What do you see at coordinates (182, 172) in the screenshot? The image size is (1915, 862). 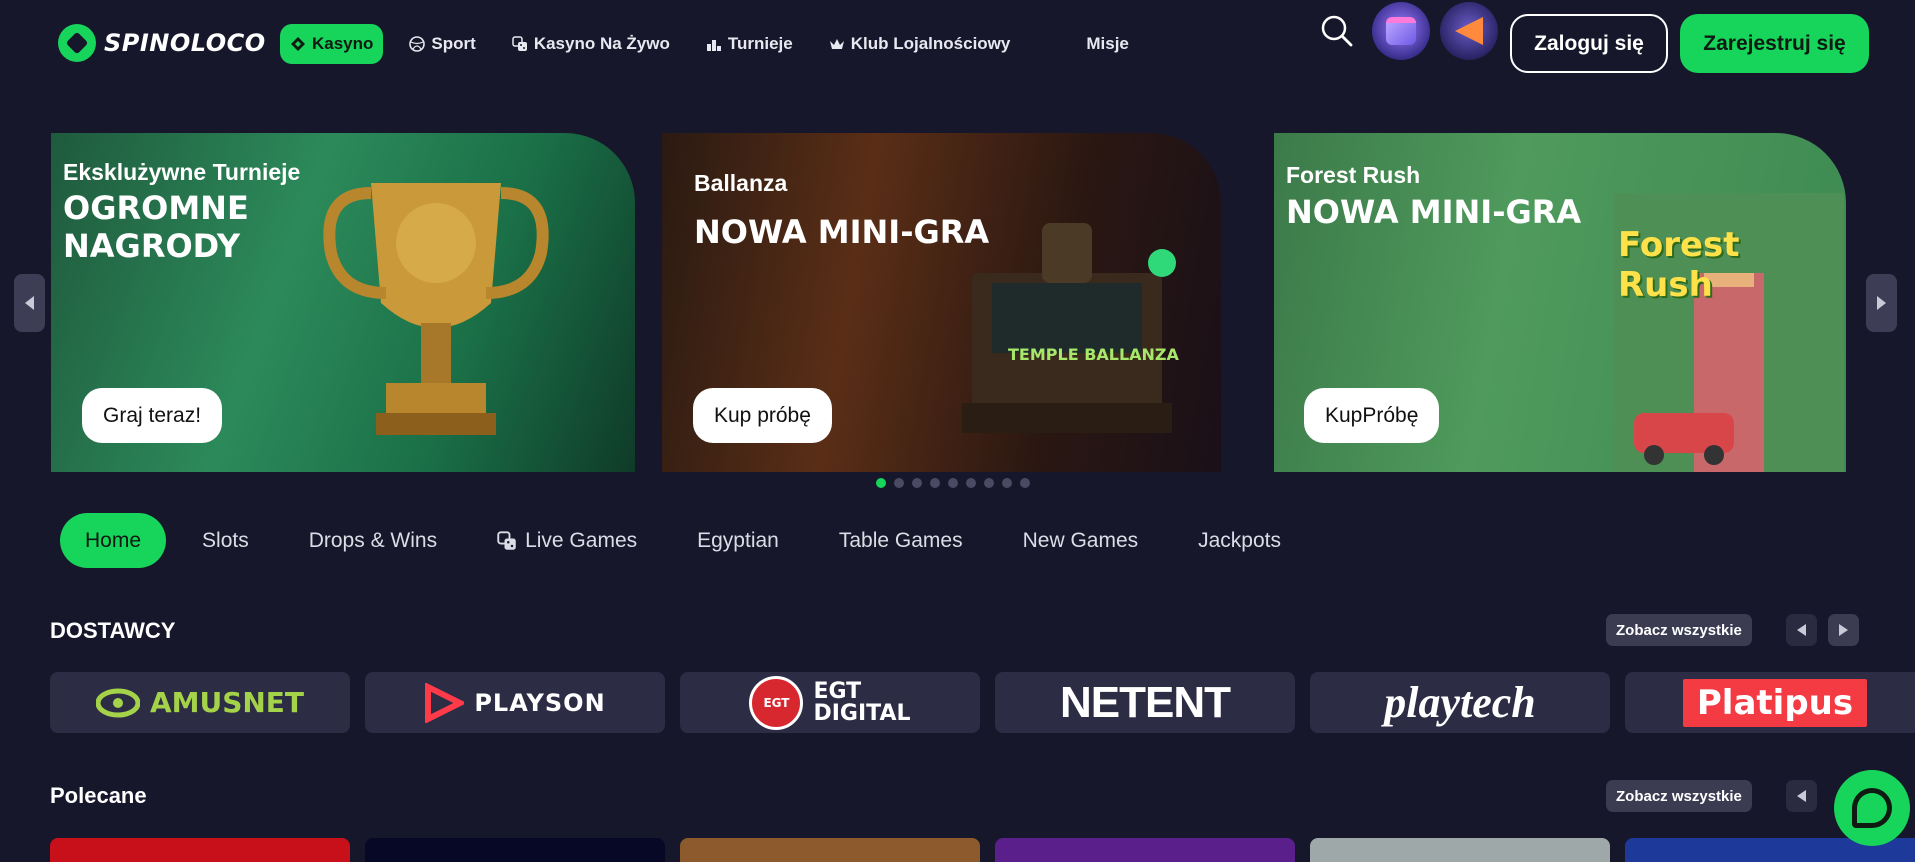 I see `banner-subtitle: Eksklużywne Turnieje` at bounding box center [182, 172].